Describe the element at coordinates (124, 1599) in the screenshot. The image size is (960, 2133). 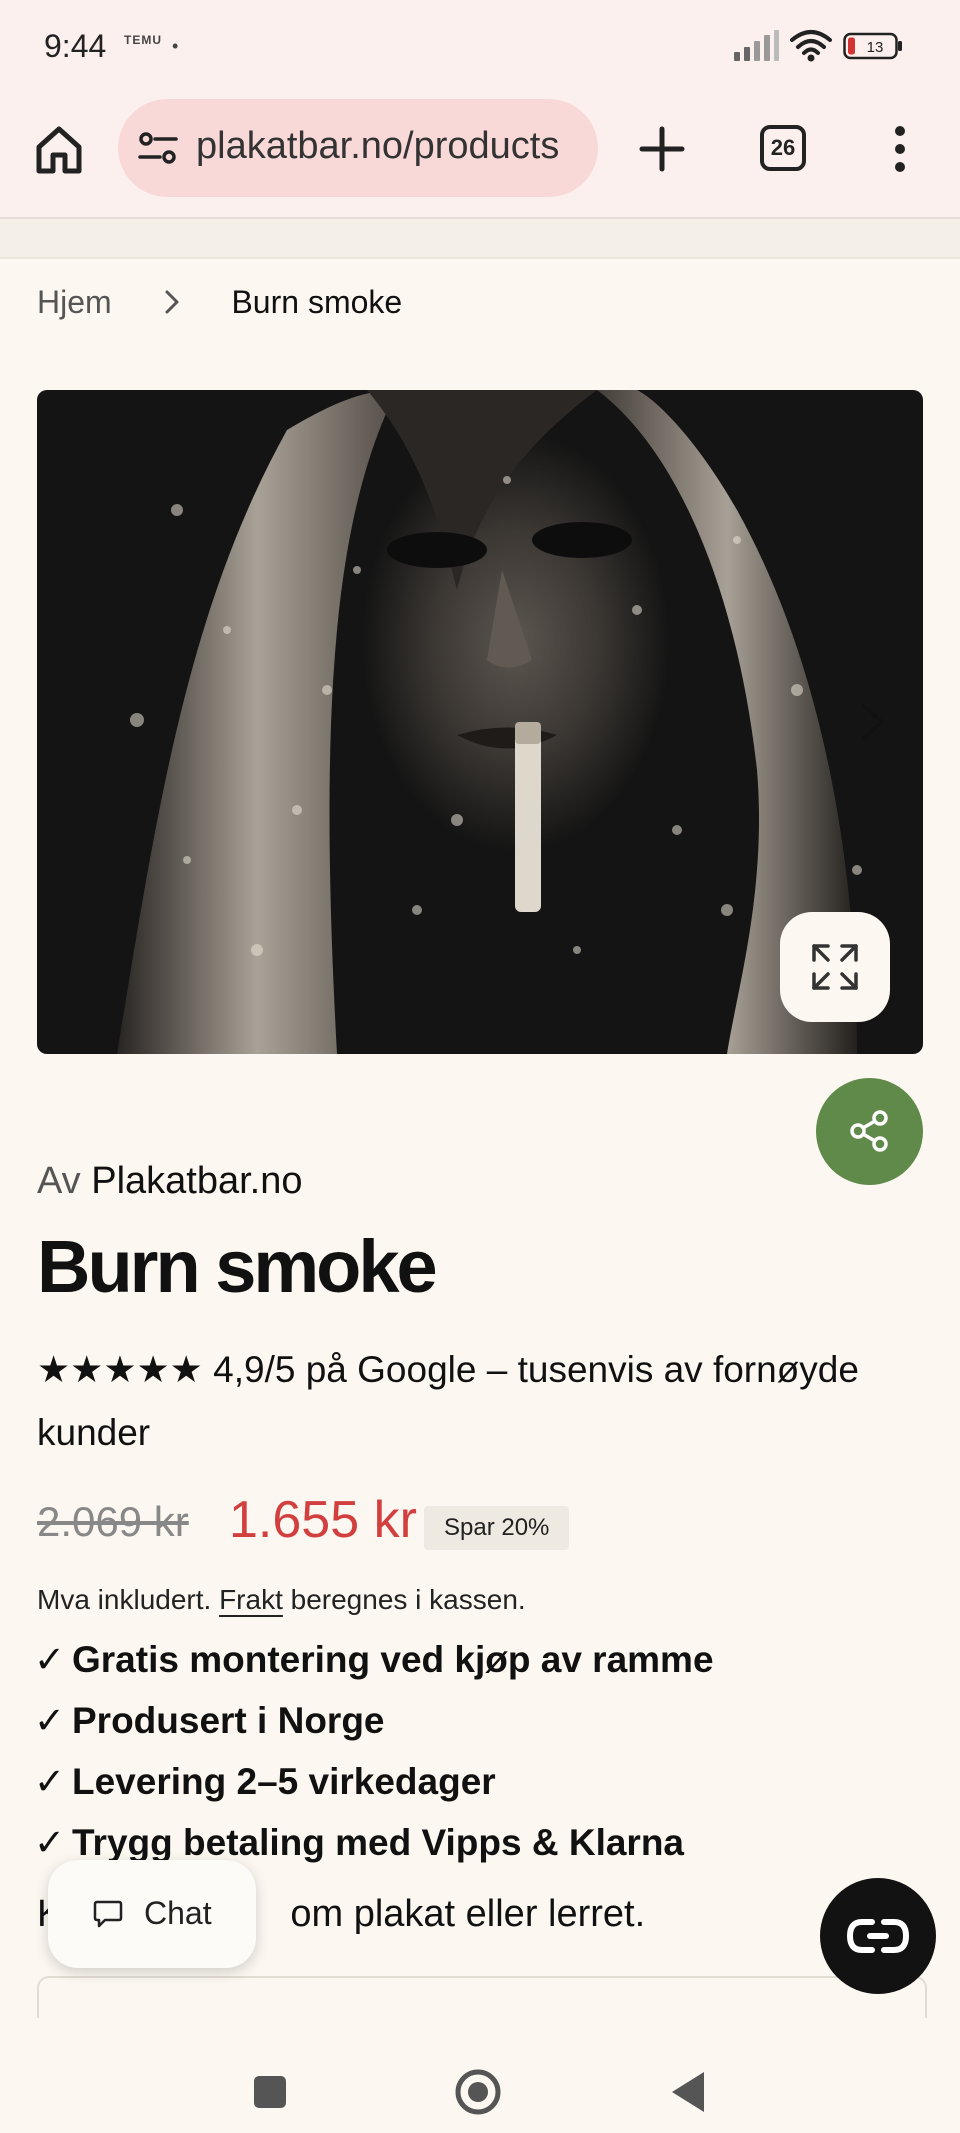
I see `tax-note-text: Mva inkludert.` at that location.